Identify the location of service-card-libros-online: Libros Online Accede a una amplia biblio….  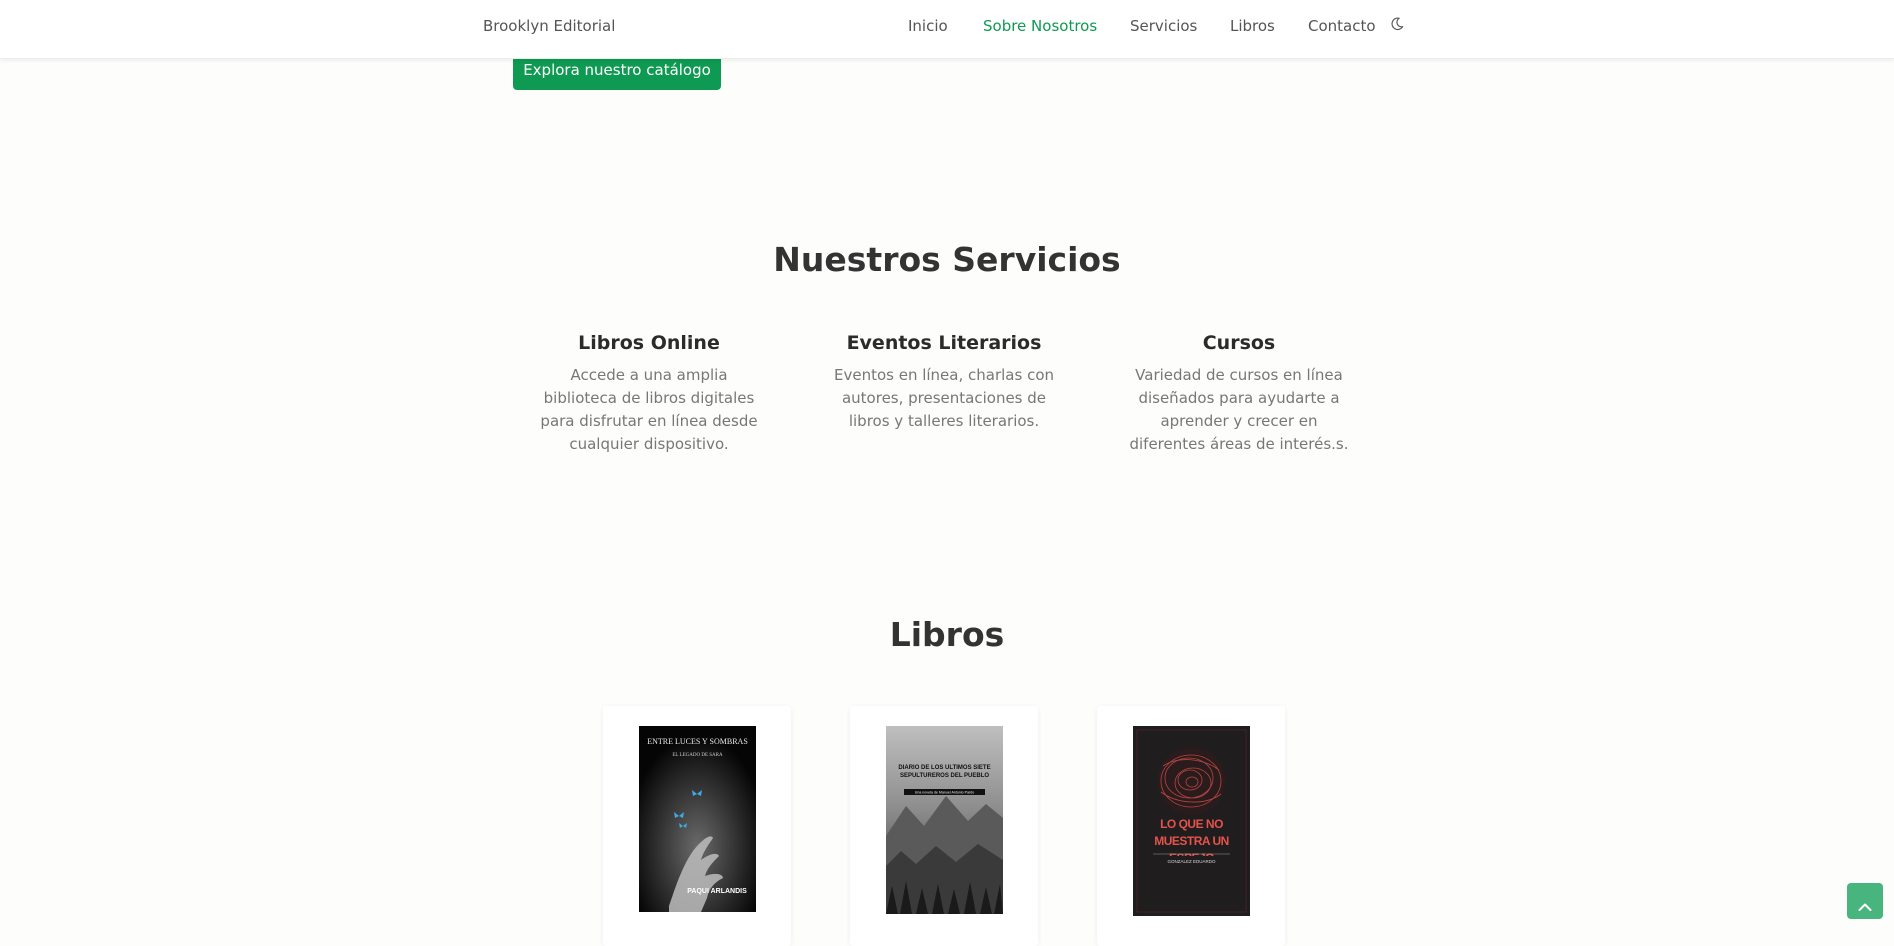
(649, 394).